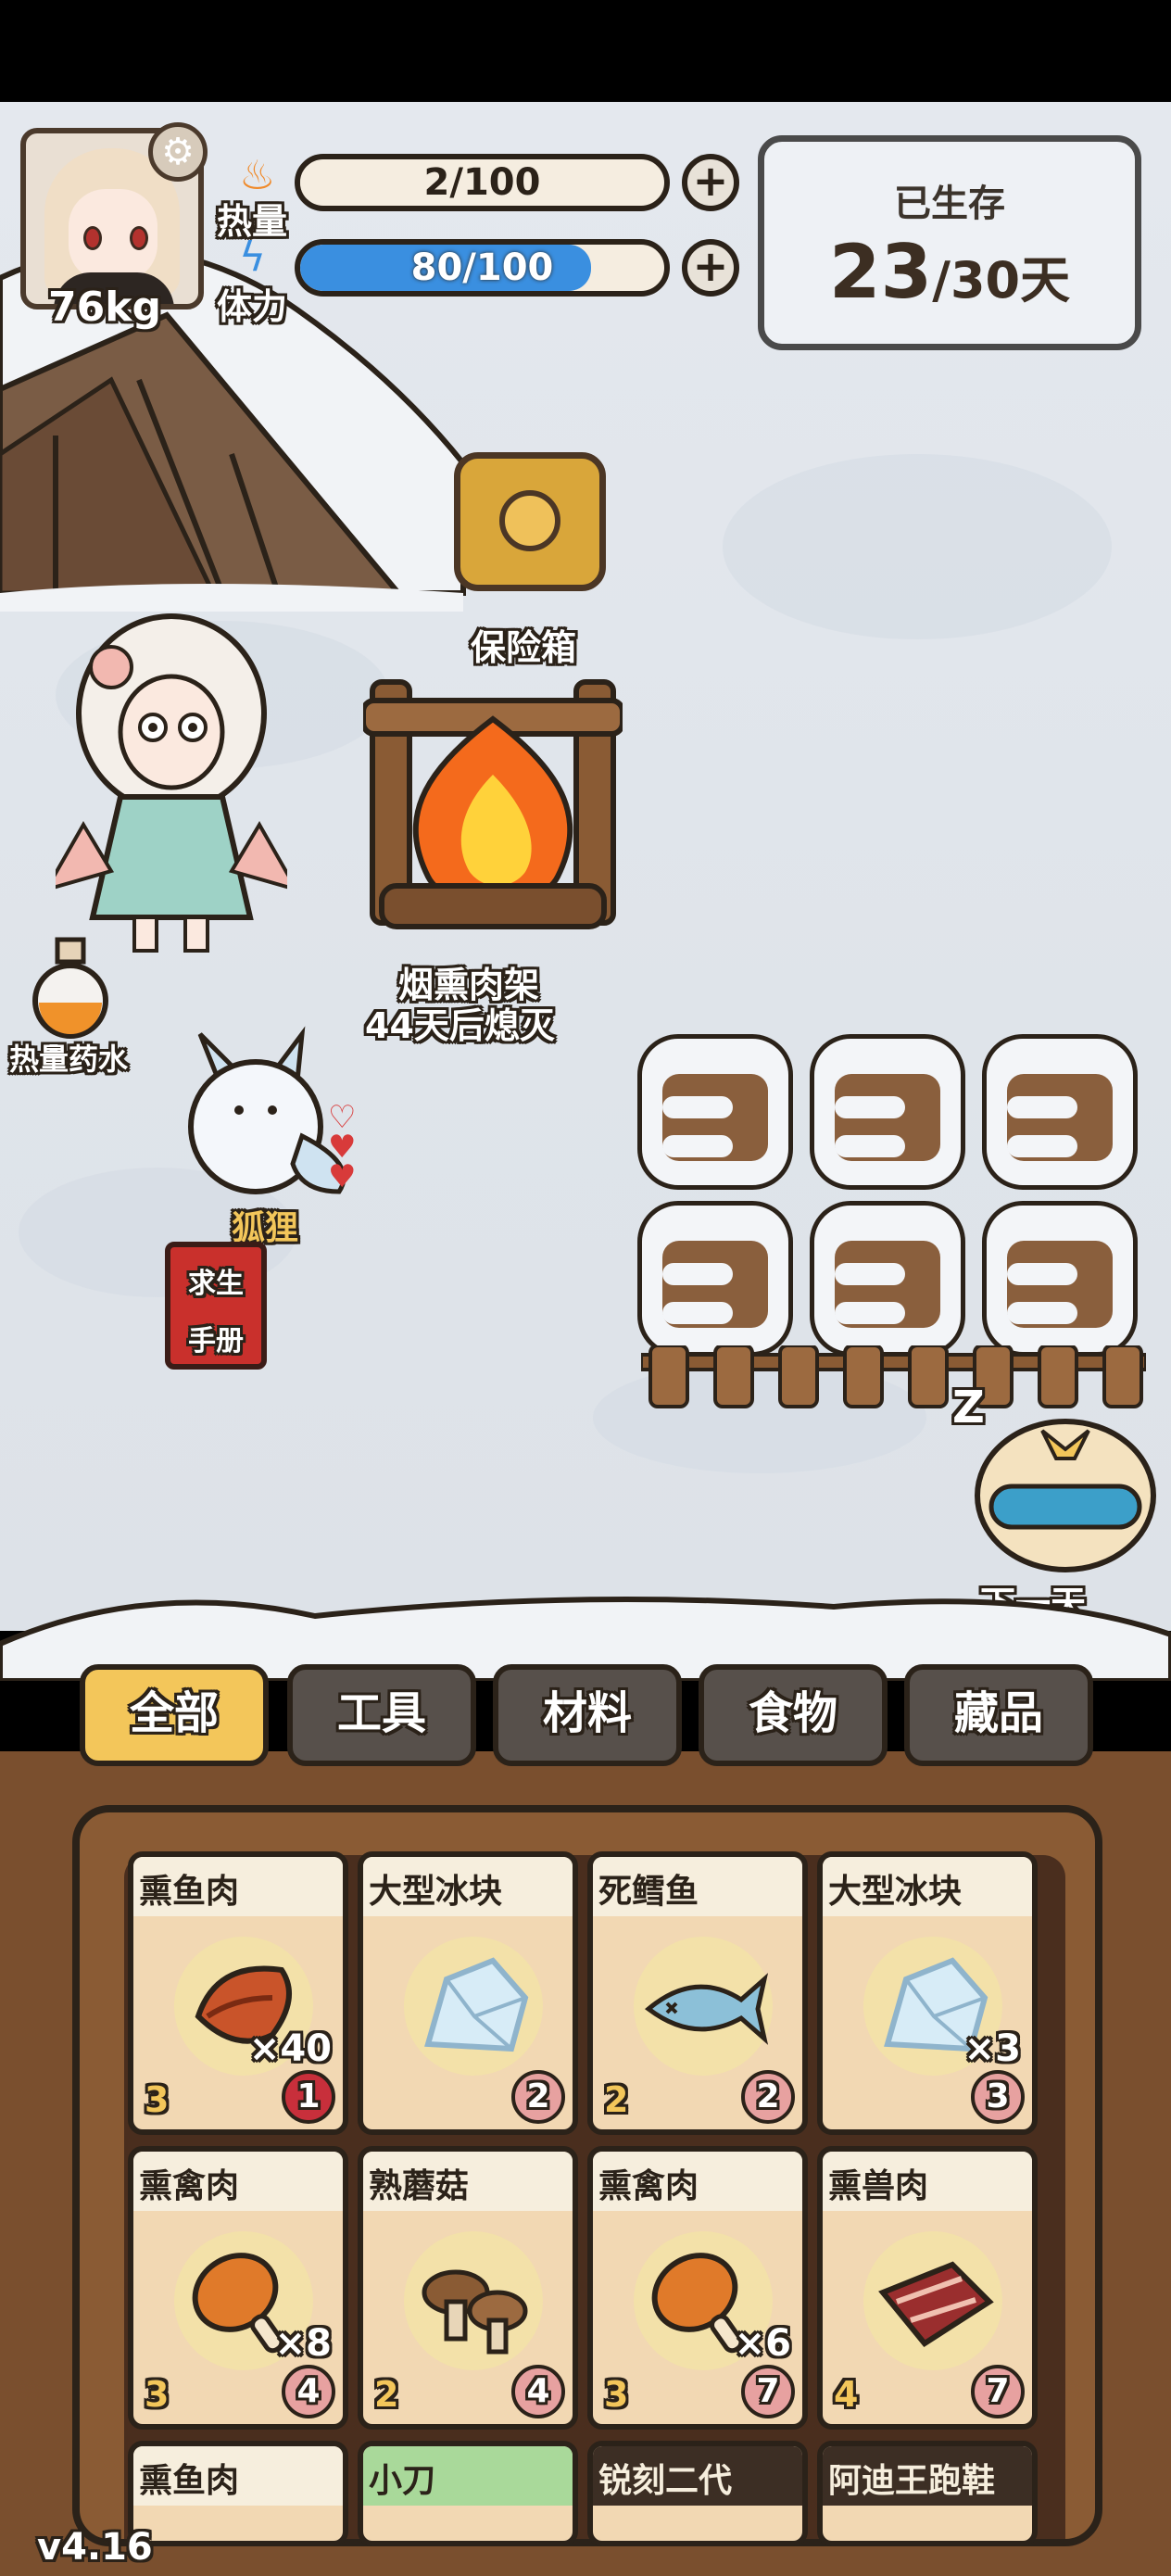 The height and width of the screenshot is (2576, 1171). What do you see at coordinates (216, 1306) in the screenshot?
I see `survival-manual-button: 求生 手册` at bounding box center [216, 1306].